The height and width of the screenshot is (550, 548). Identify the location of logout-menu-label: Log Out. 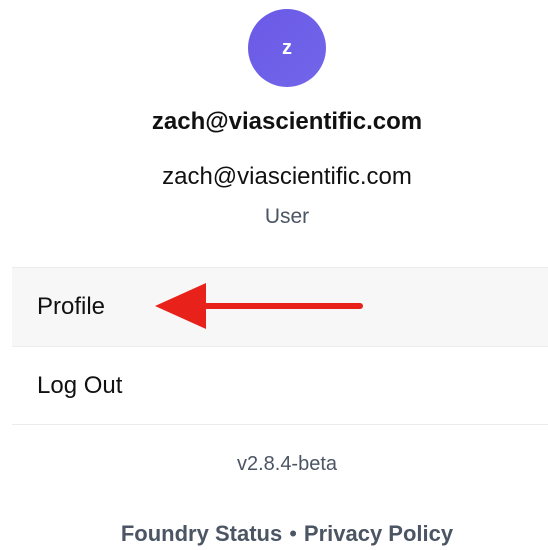
(80, 385).